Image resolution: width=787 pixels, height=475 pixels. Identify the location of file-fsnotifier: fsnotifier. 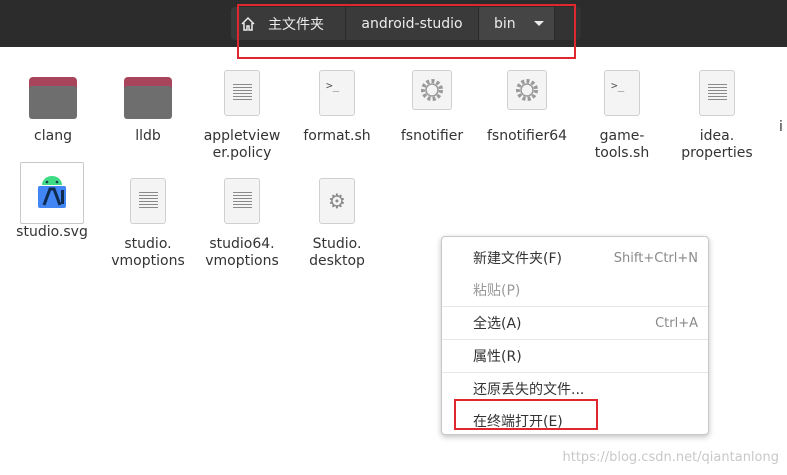
(432, 107).